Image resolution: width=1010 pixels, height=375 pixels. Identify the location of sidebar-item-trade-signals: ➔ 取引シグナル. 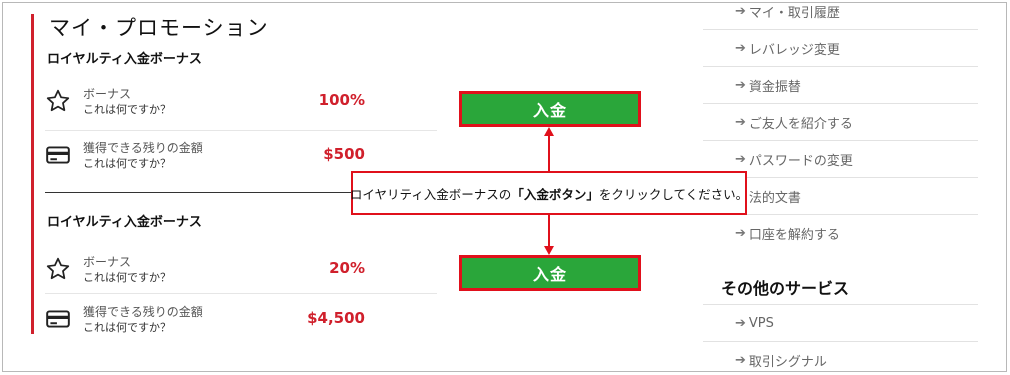
(840, 356).